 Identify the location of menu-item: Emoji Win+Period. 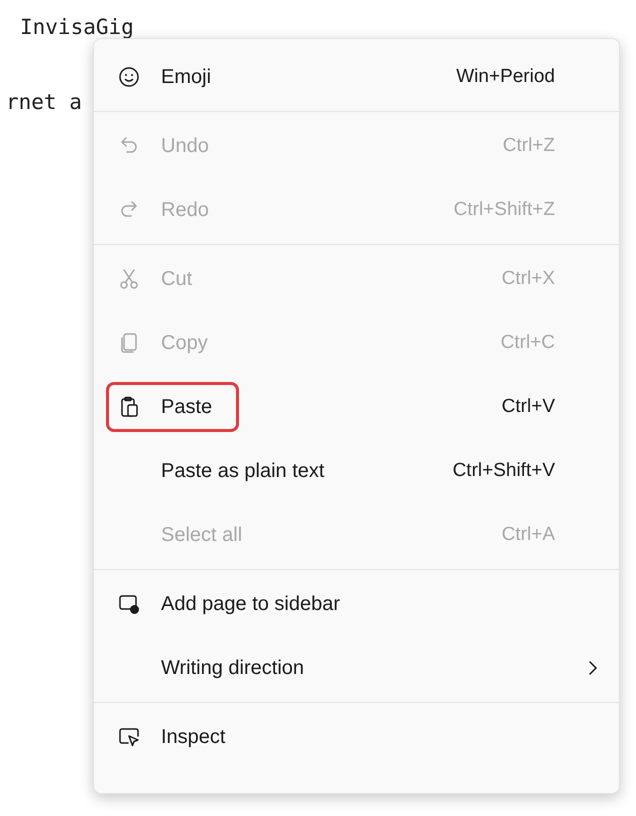
(356, 77).